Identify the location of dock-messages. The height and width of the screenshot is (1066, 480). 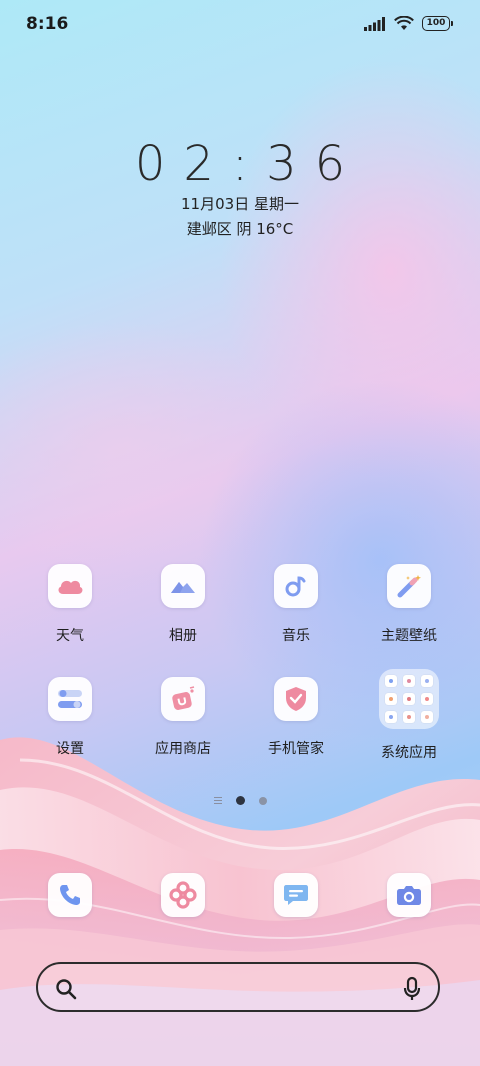
(296, 895).